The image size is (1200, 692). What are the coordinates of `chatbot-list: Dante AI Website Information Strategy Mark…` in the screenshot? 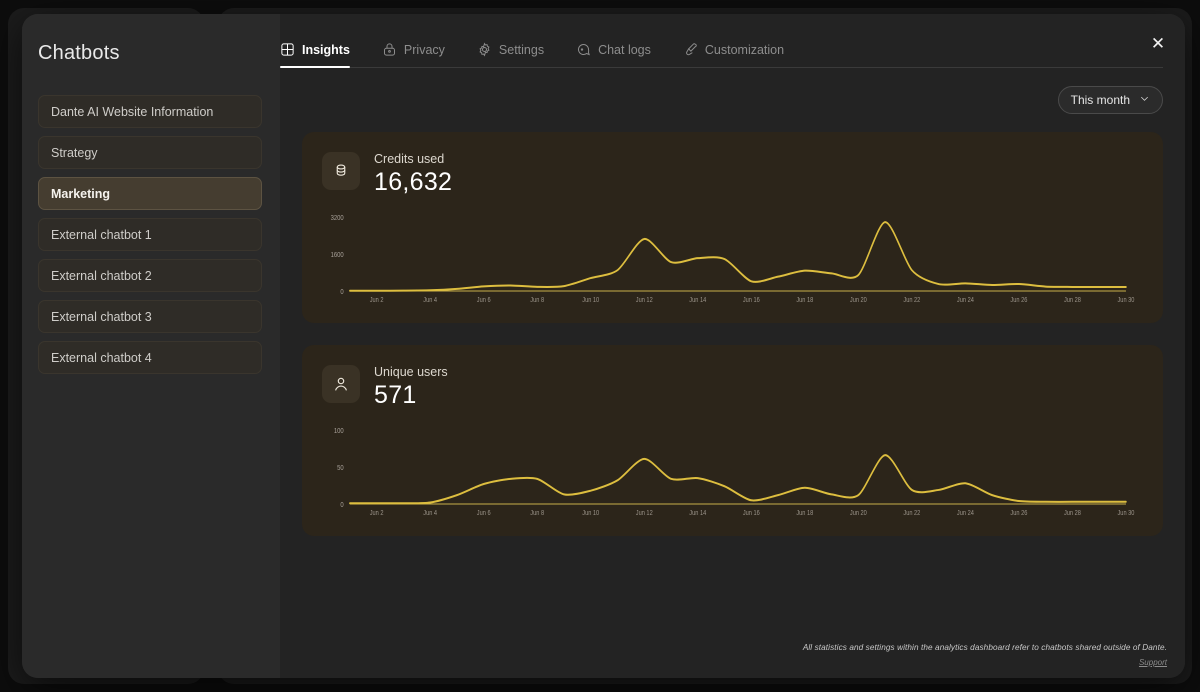 It's located at (150, 234).